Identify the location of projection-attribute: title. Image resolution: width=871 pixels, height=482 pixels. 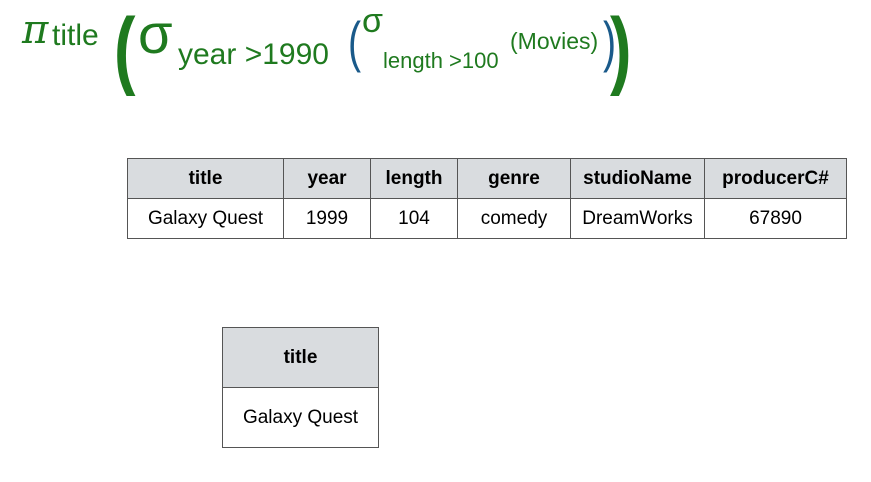
(75, 35).